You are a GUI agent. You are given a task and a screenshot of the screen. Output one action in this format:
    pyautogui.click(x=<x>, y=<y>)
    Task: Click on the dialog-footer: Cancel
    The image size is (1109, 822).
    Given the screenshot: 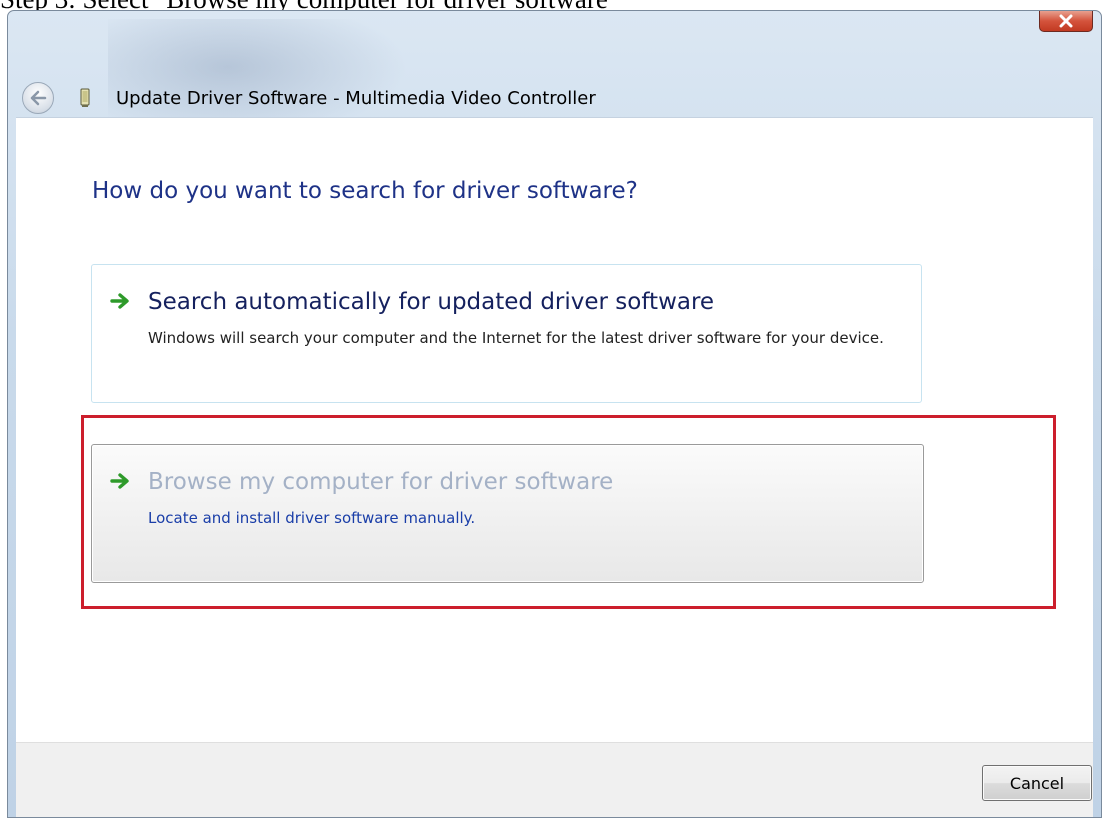 What is the action you would take?
    pyautogui.click(x=554, y=779)
    